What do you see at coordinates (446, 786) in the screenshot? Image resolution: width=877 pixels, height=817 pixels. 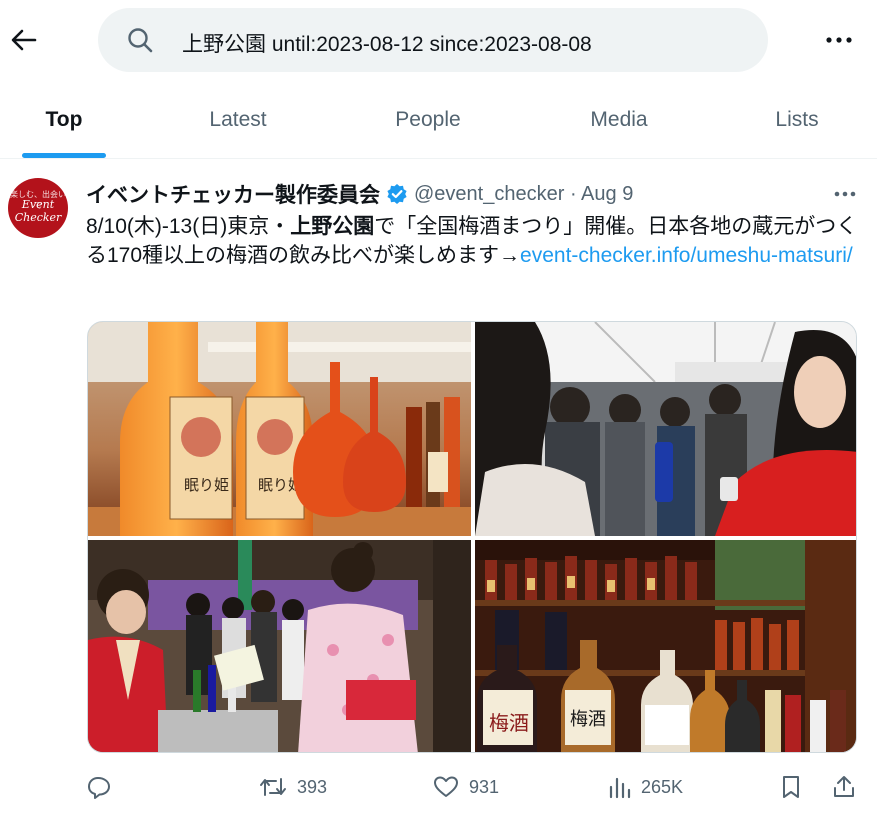 I see `like-icon` at bounding box center [446, 786].